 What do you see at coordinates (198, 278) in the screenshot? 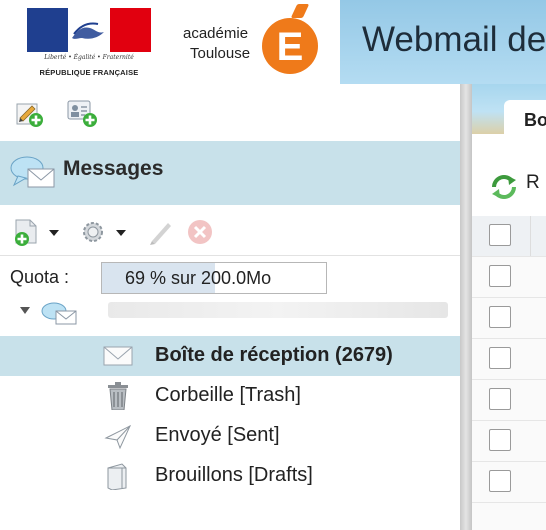
I see `quota-text: 69 % sur 200.0Mo` at bounding box center [198, 278].